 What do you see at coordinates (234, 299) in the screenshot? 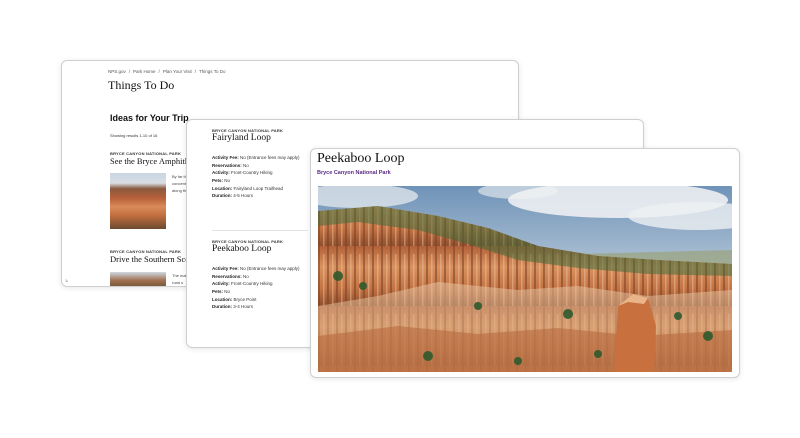
I see `detail-row: Location: Bryce Point` at bounding box center [234, 299].